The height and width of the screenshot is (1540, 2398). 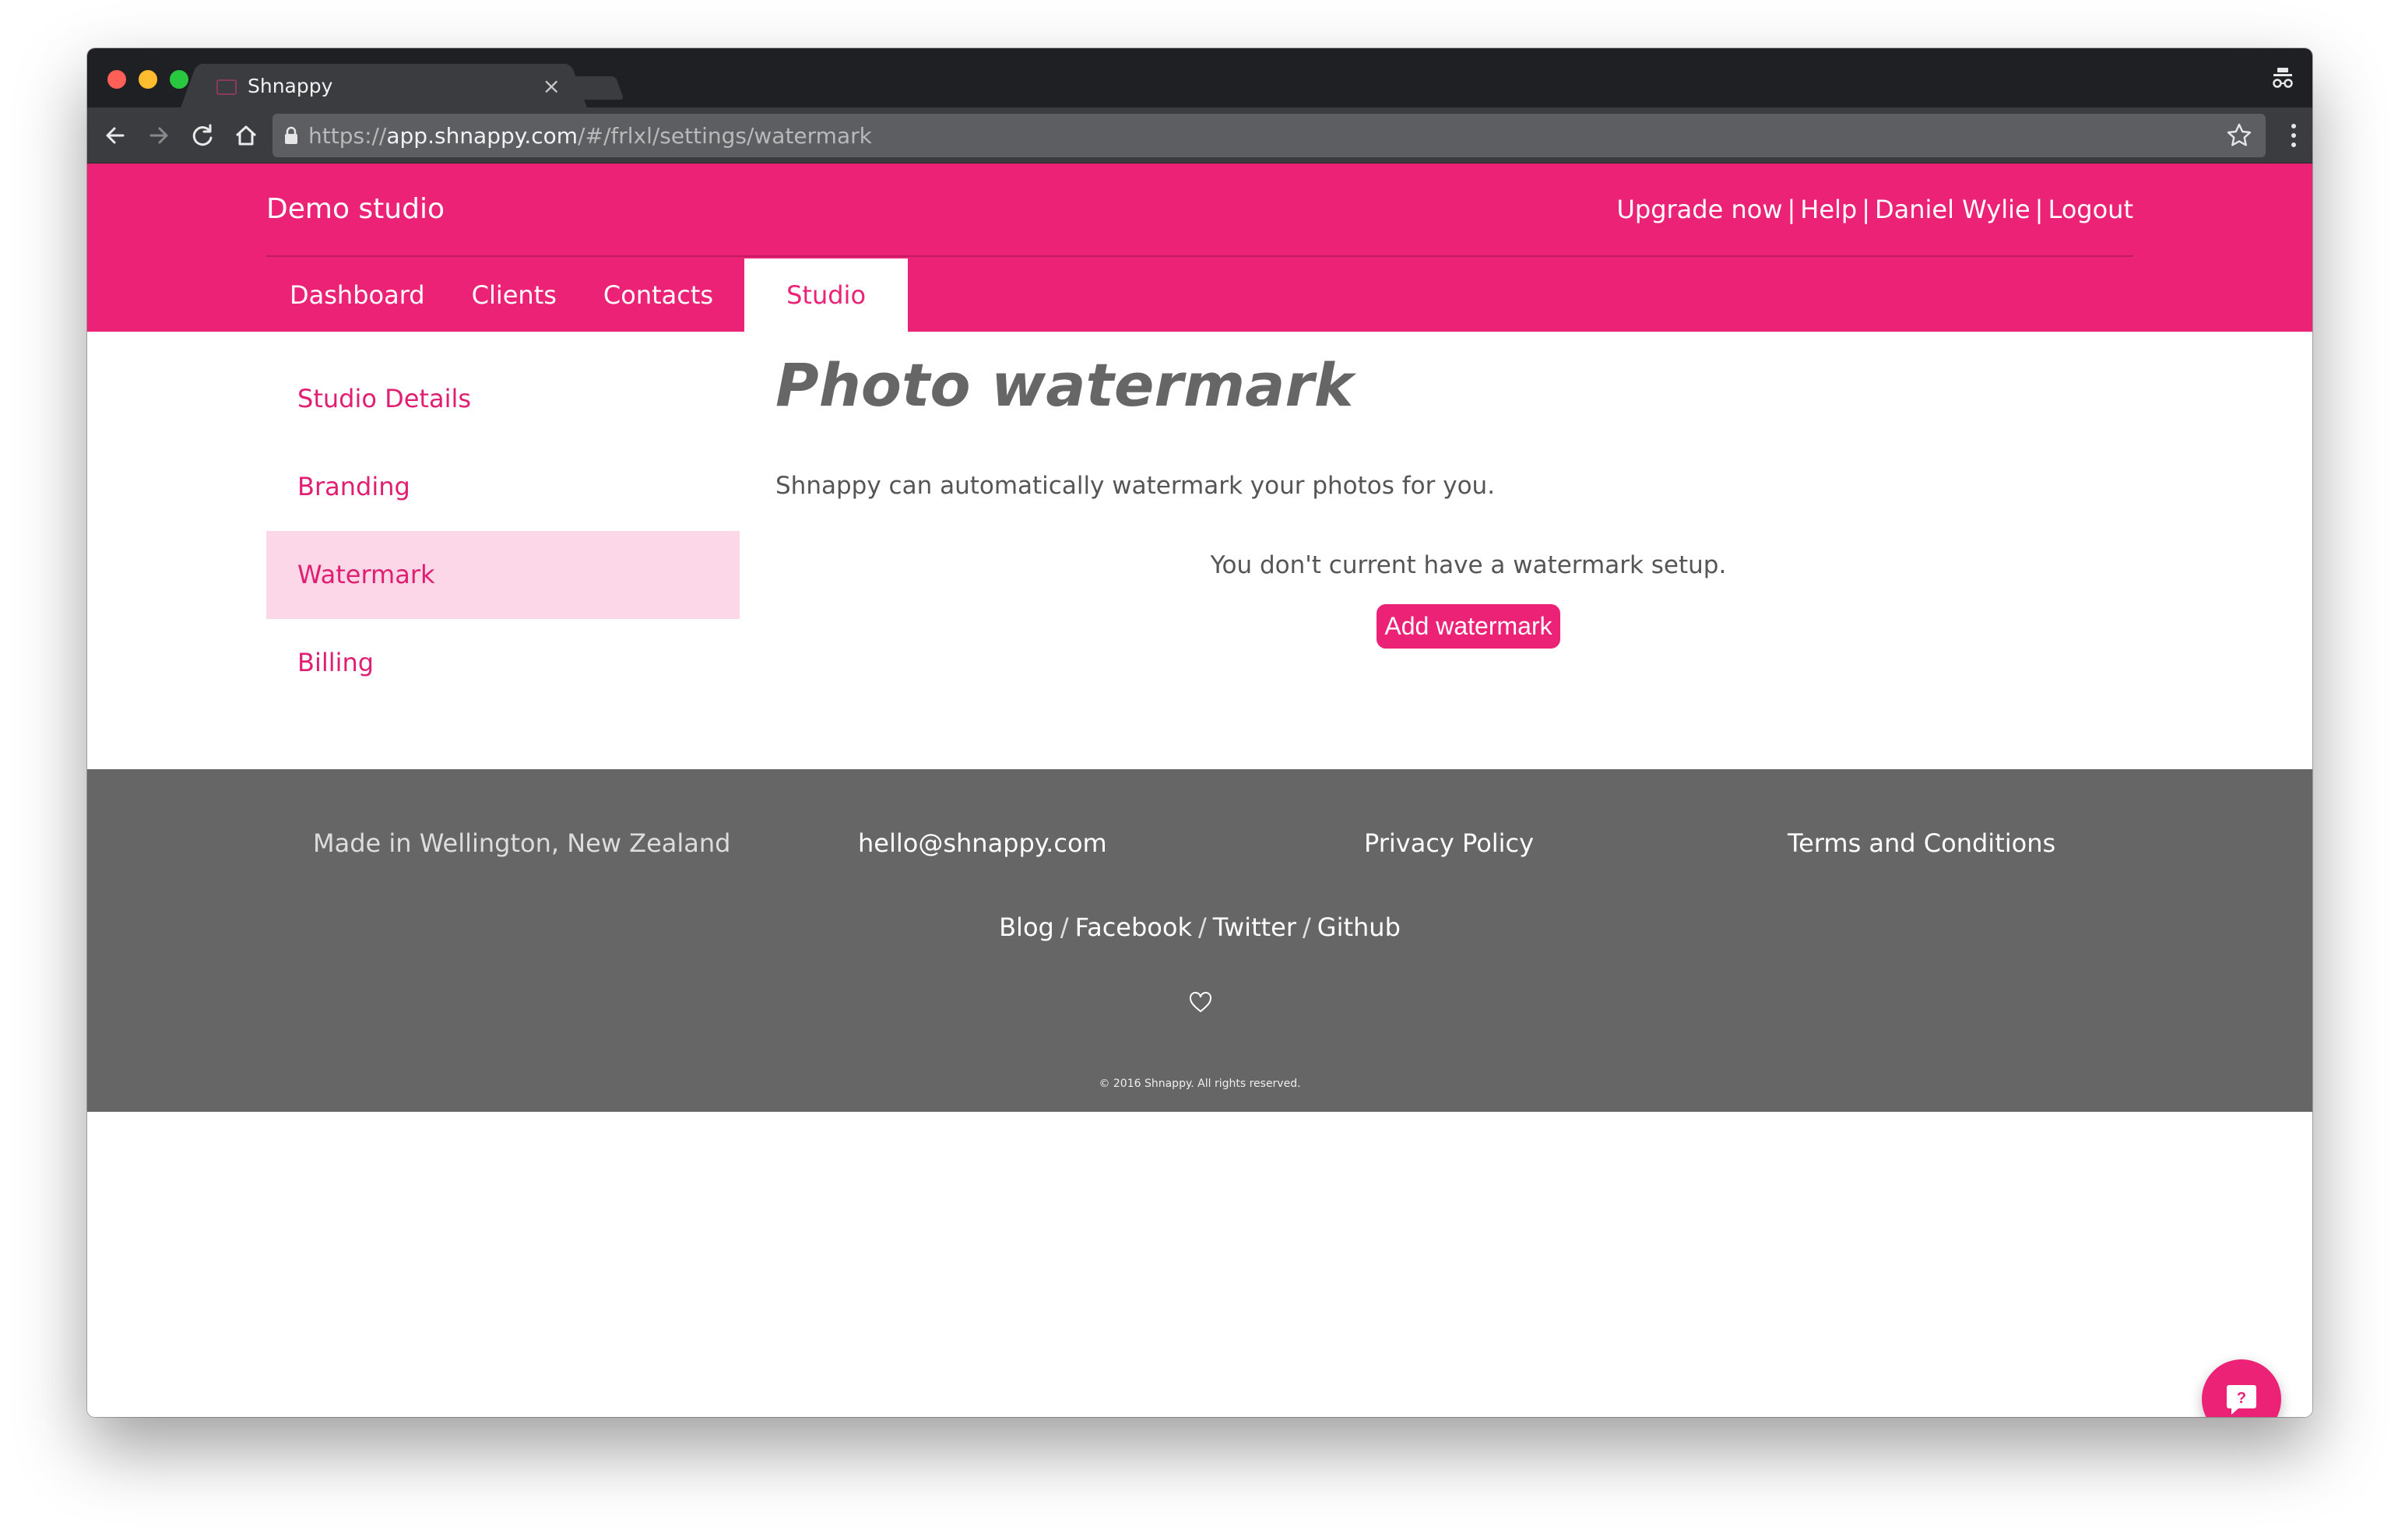 I want to click on new-tab-button, so click(x=598, y=88).